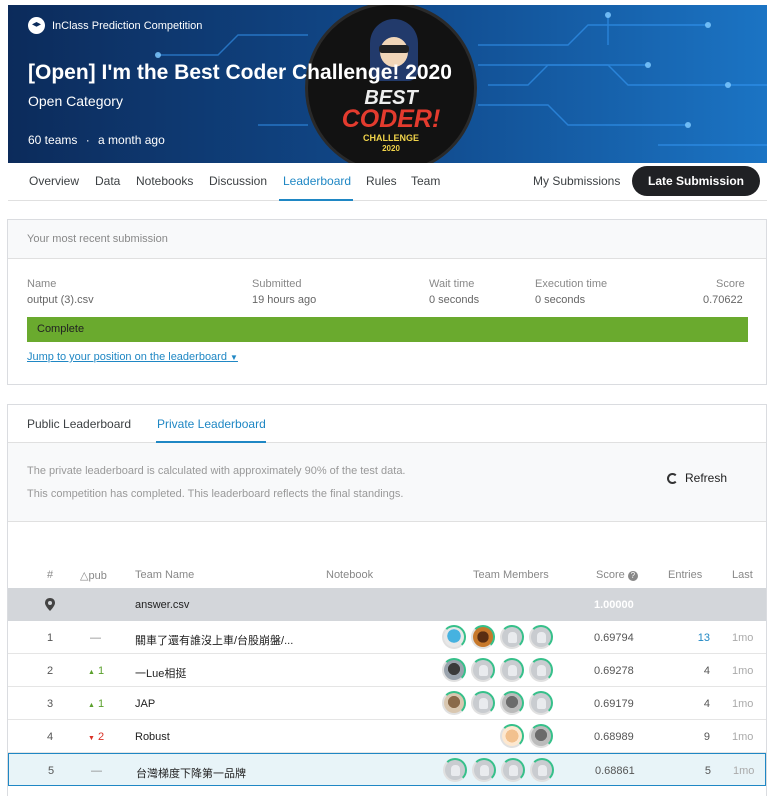 The image size is (777, 796). I want to click on table-row-partial, so click(387, 791).